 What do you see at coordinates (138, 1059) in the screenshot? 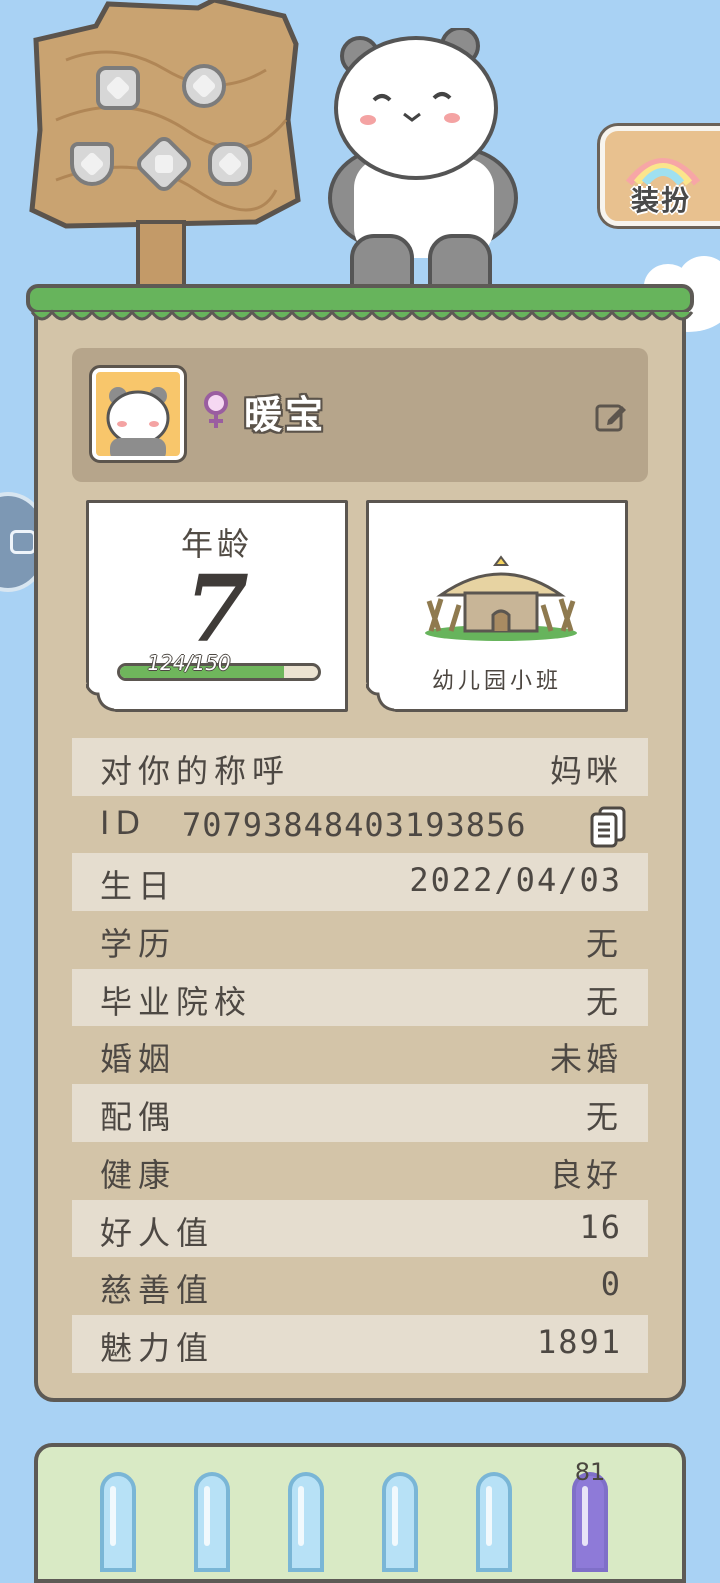
I see `info-label: 婚姻` at bounding box center [138, 1059].